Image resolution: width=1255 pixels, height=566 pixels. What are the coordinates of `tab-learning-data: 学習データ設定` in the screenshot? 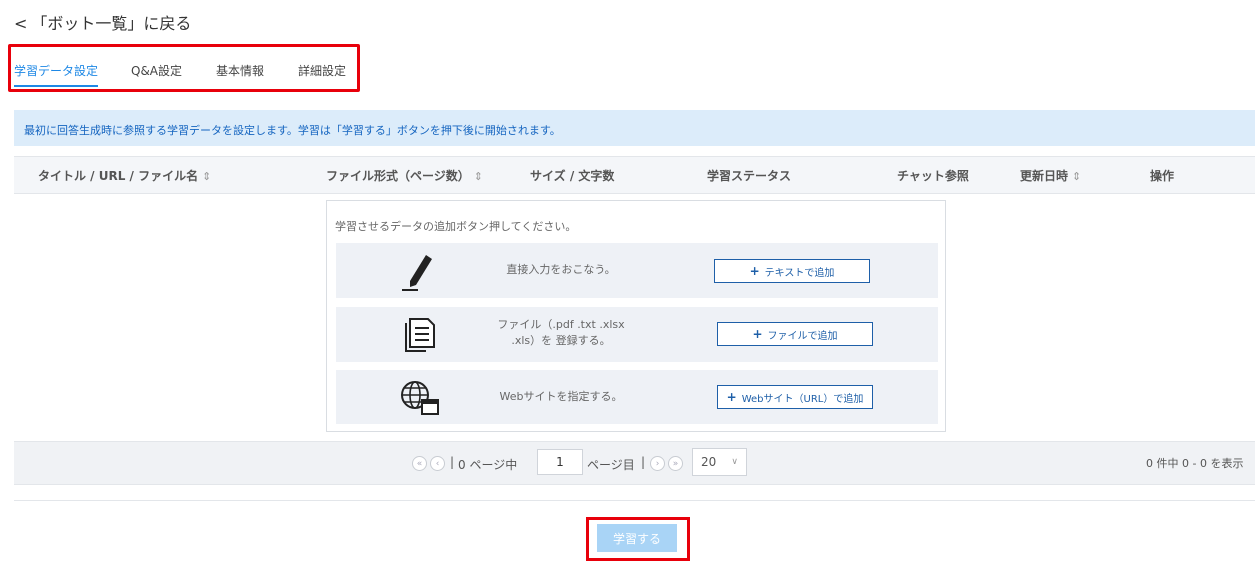 It's located at (56, 70).